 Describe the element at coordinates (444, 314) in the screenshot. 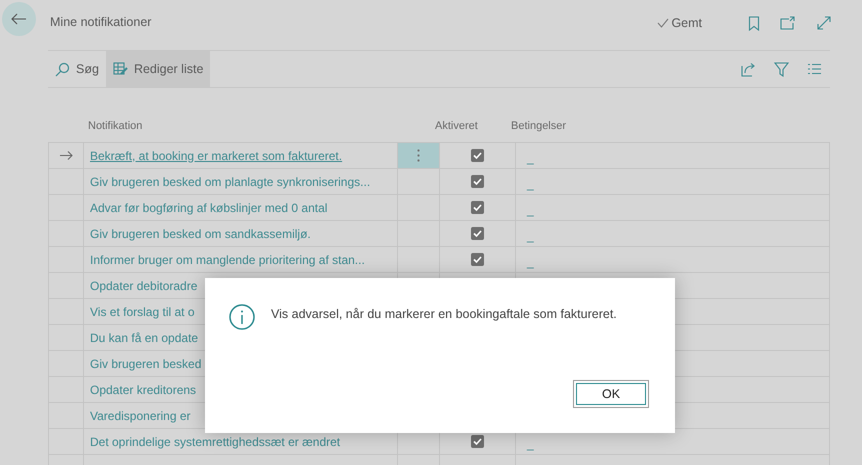

I see `dialog-message: Vis advarsel, når du markerer en bookingaftale som faktureret.` at that location.